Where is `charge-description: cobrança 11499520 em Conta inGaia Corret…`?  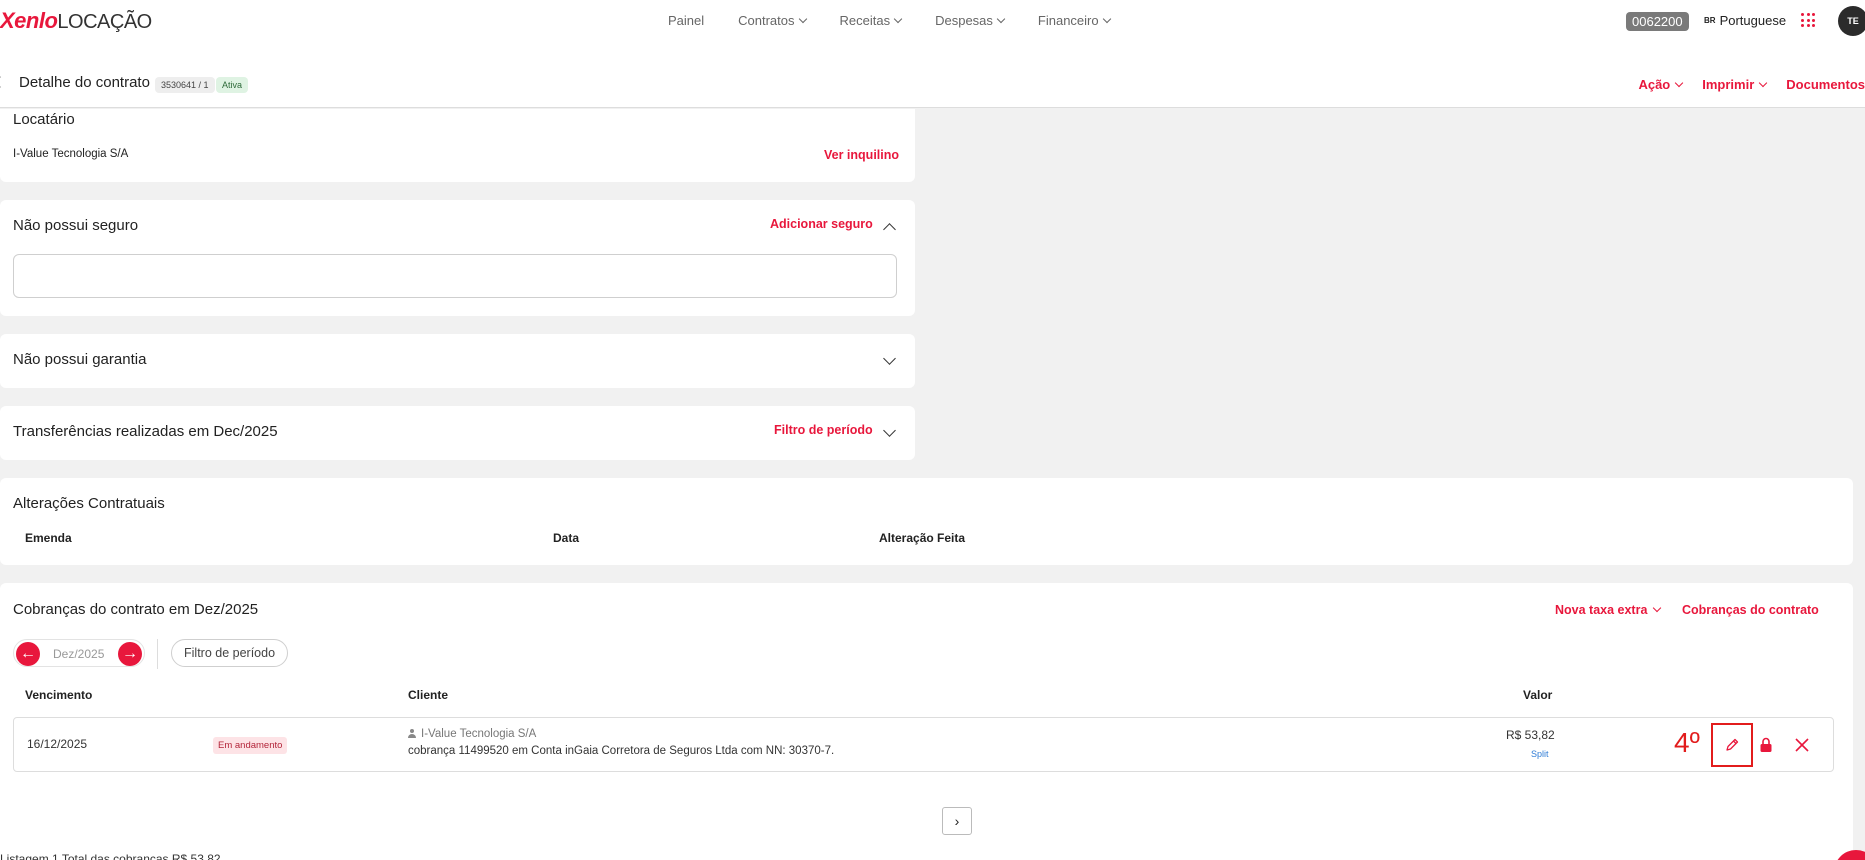 charge-description: cobrança 11499520 em Conta inGaia Corret… is located at coordinates (621, 751).